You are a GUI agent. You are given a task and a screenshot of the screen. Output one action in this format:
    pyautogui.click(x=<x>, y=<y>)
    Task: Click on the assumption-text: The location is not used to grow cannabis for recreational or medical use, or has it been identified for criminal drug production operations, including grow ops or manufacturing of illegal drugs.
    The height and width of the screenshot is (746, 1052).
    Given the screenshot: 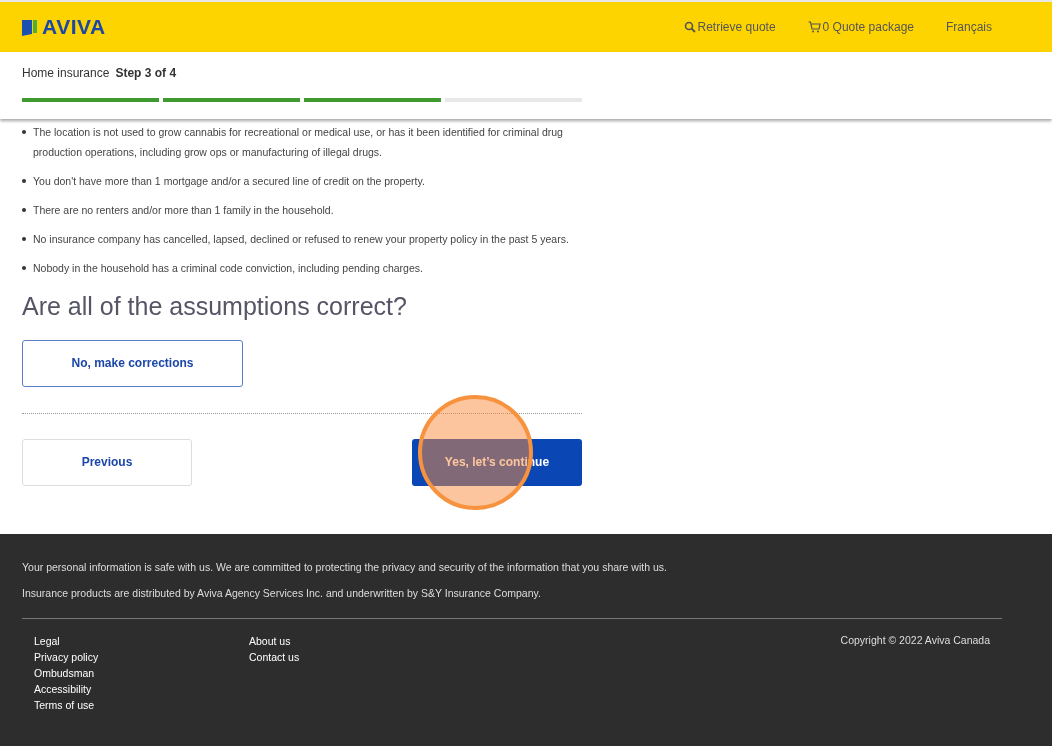 What is the action you would take?
    pyautogui.click(x=298, y=142)
    